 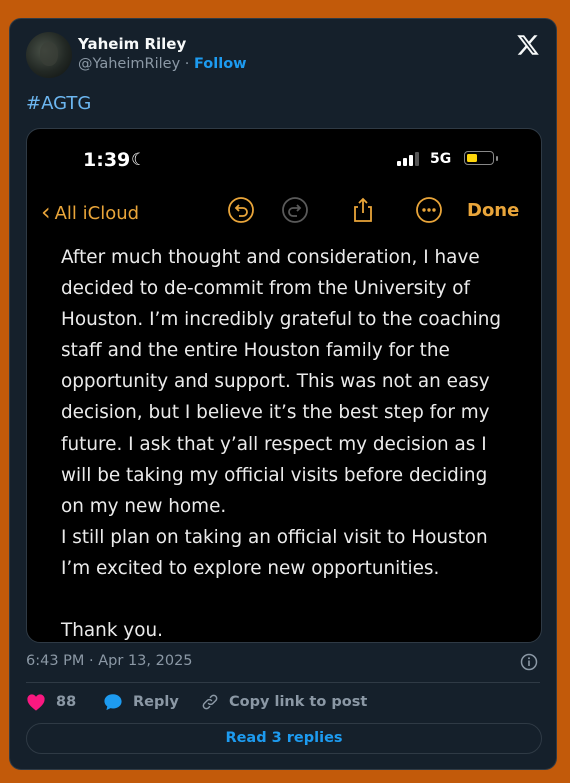 What do you see at coordinates (107, 160) in the screenshot?
I see `status-time: 1:39` at bounding box center [107, 160].